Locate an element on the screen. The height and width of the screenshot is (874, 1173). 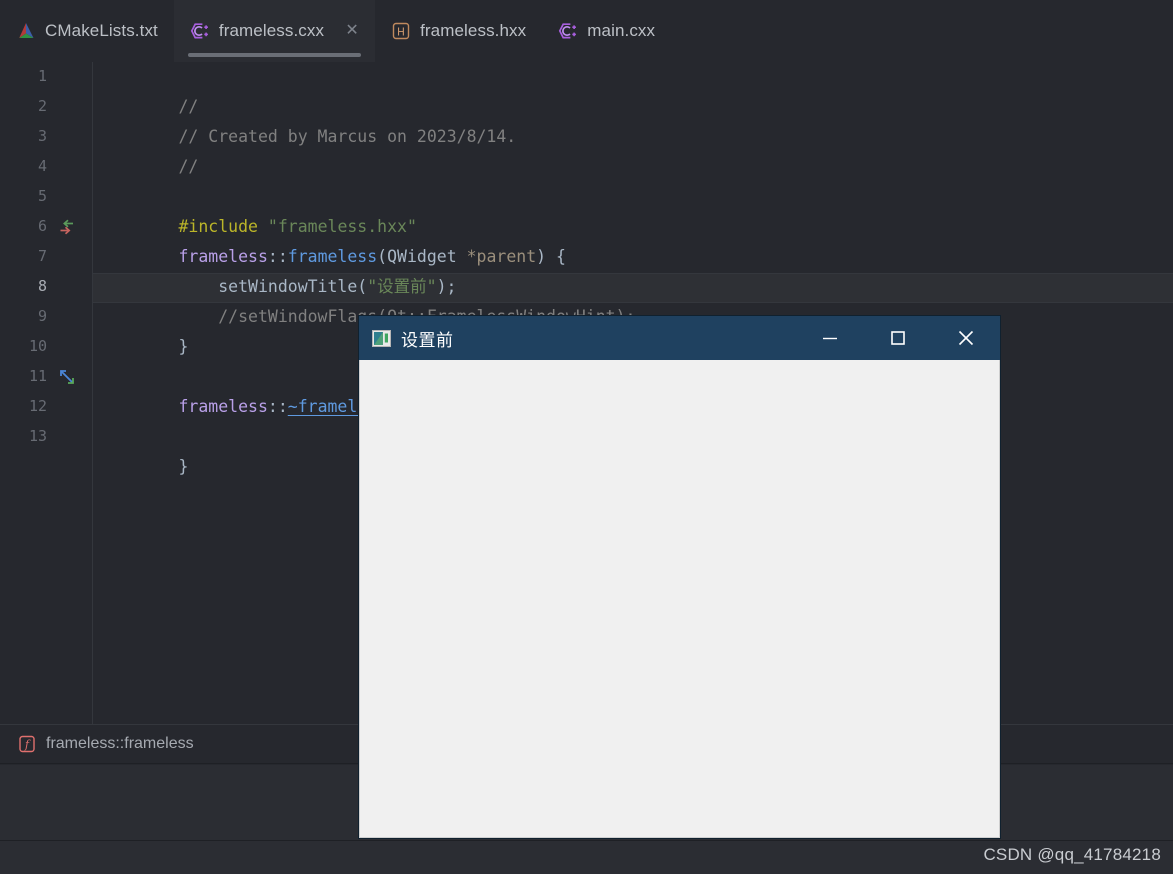
code-line-6: frameless::frameless(QWidget *parent) { is located at coordinates (332, 239).